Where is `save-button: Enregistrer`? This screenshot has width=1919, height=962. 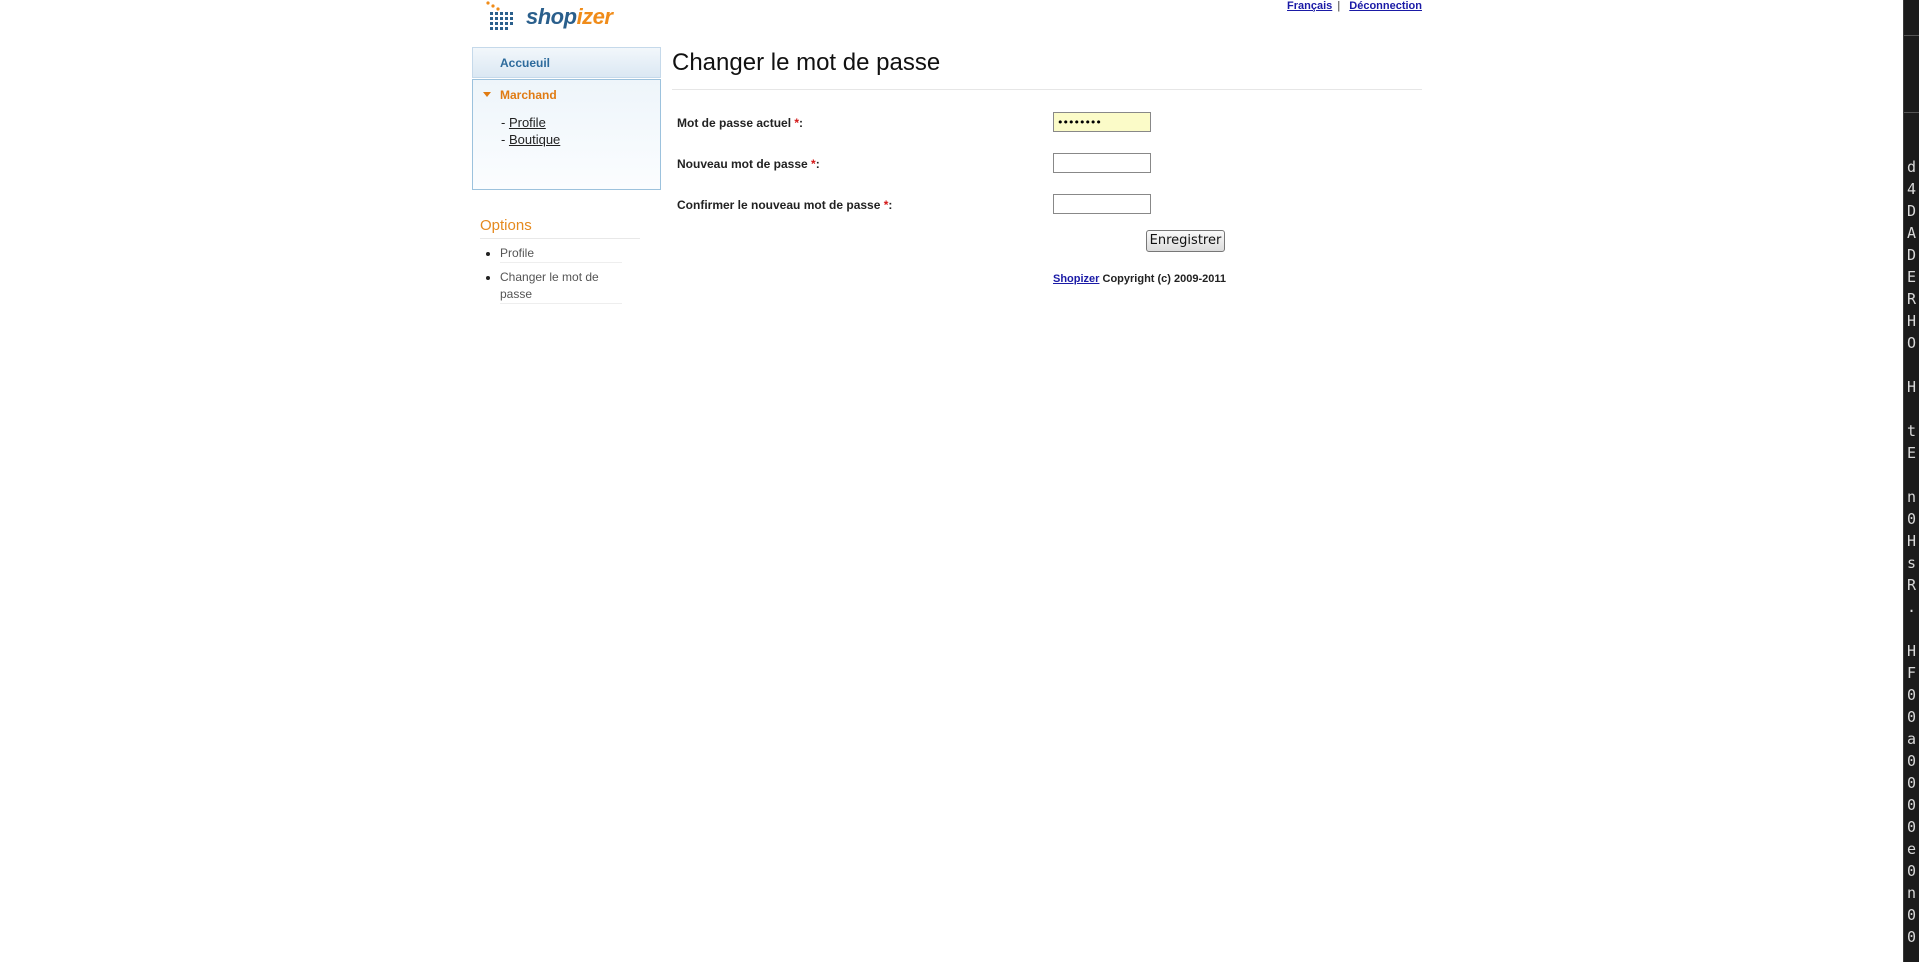
save-button: Enregistrer is located at coordinates (1185, 241).